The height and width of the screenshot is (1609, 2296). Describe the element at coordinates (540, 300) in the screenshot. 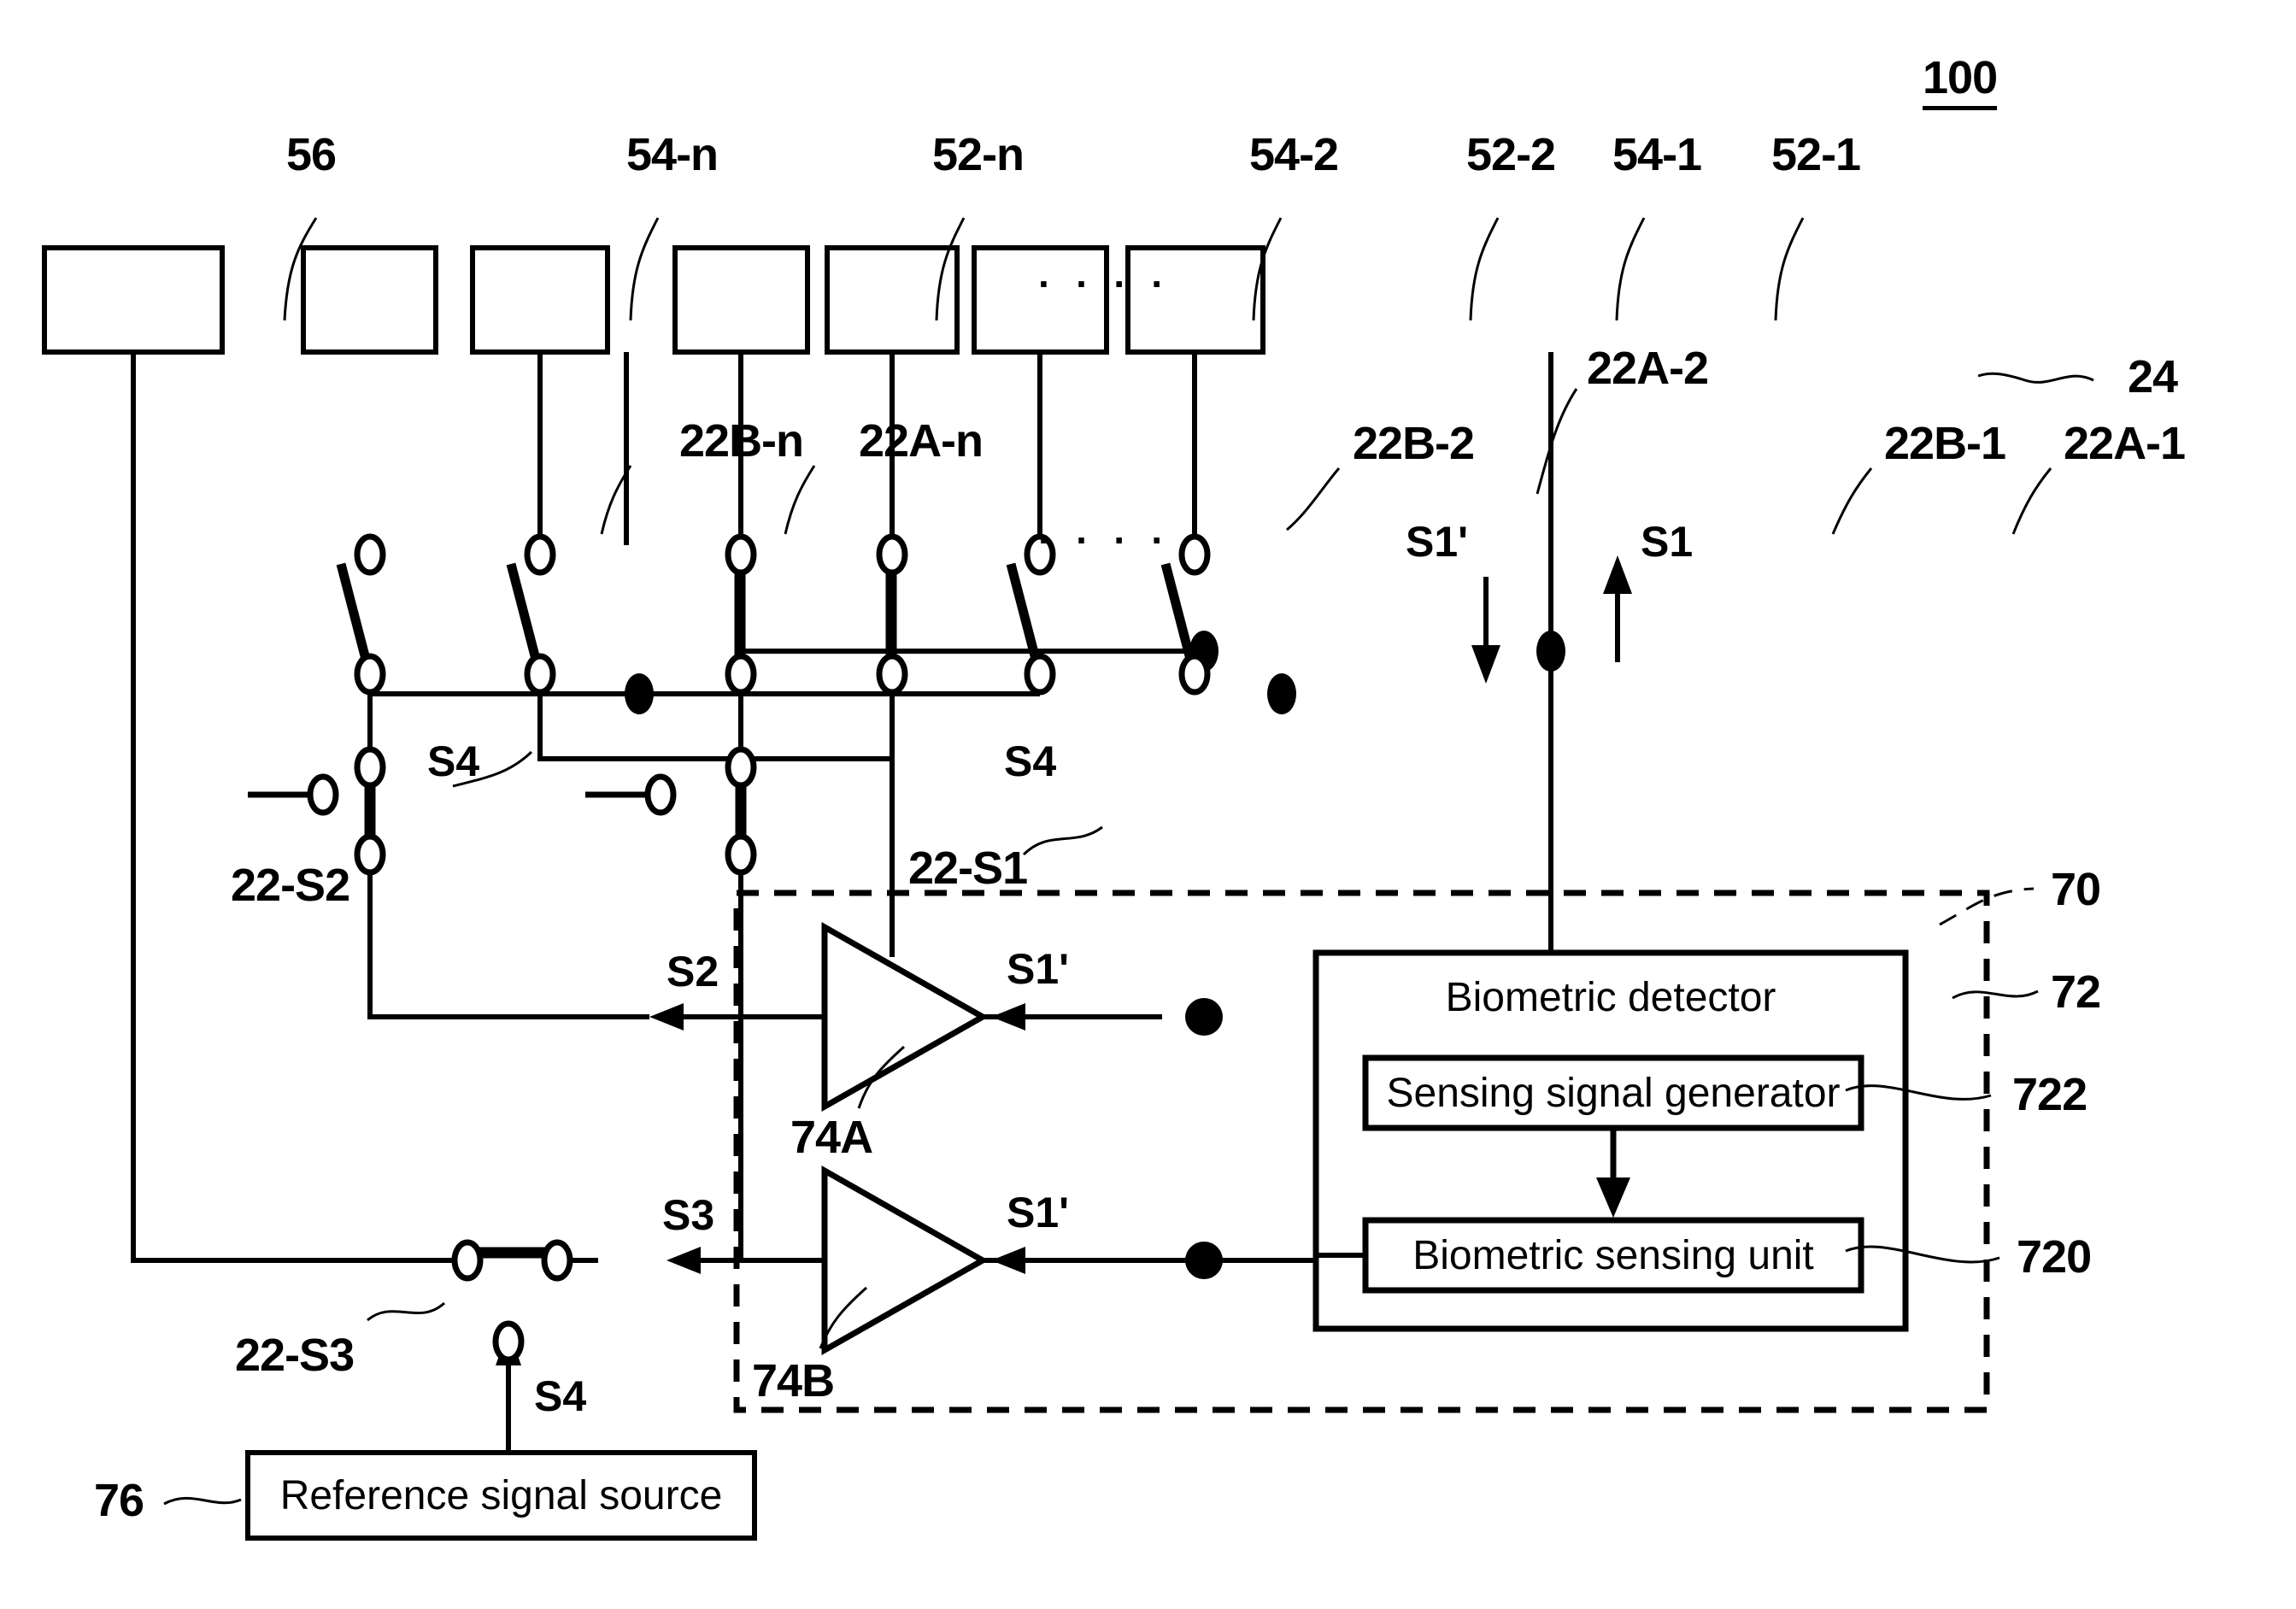

I see `box-52-n-shape` at that location.